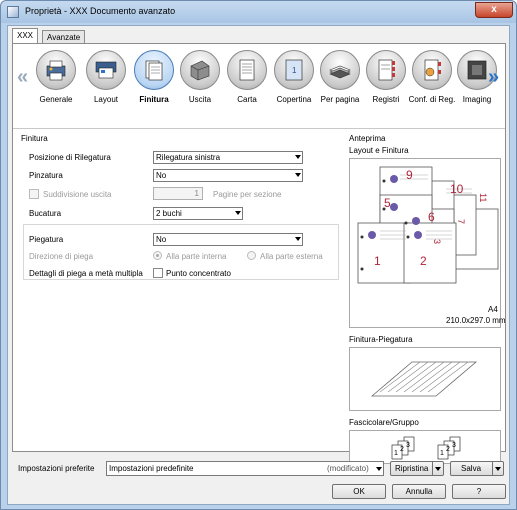  What do you see at coordinates (106, 70) in the screenshot?
I see `layout-icon` at bounding box center [106, 70].